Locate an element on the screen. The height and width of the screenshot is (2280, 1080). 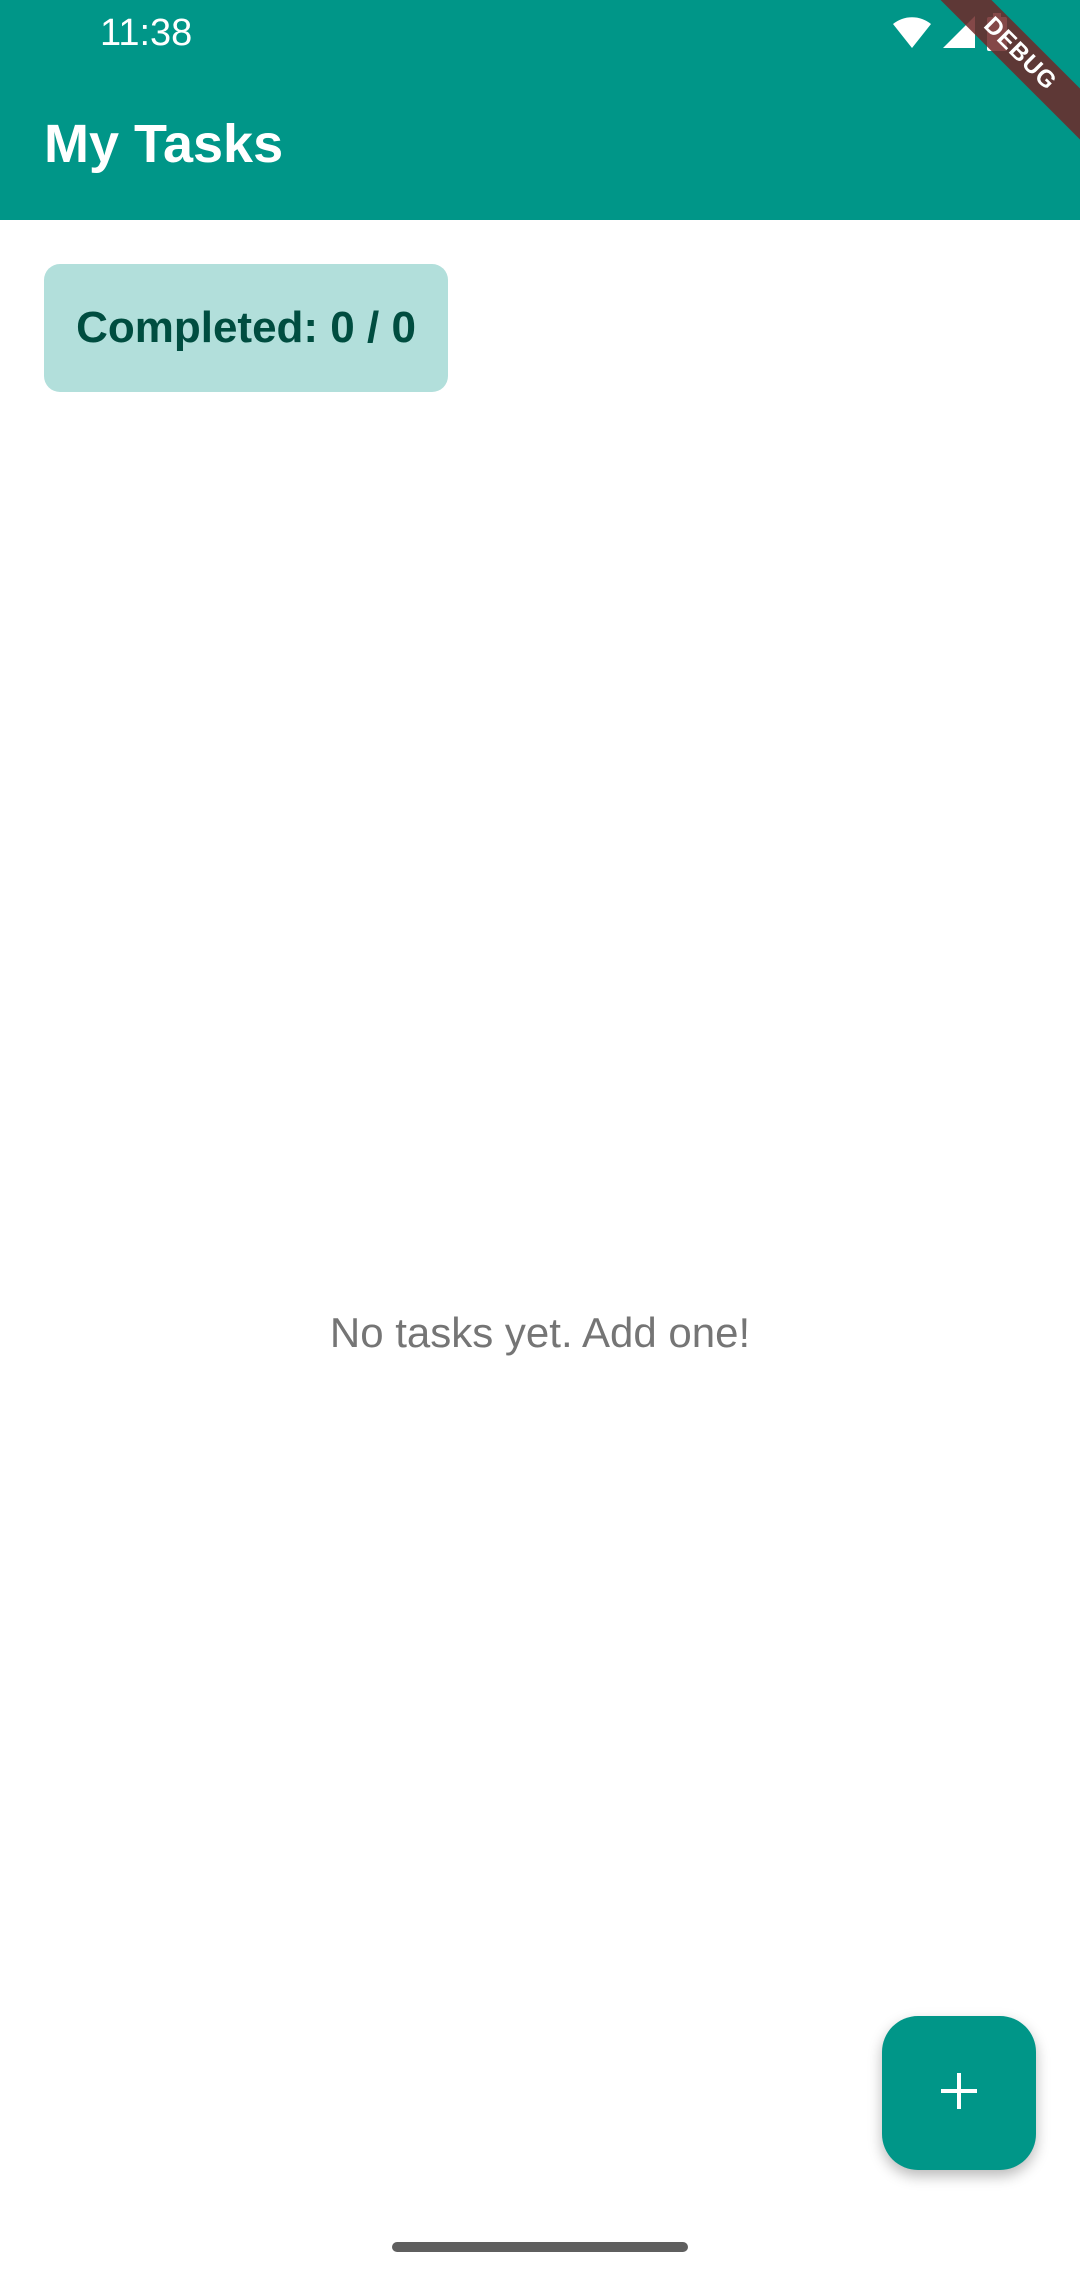
page-title: My Tasks is located at coordinates (164, 144).